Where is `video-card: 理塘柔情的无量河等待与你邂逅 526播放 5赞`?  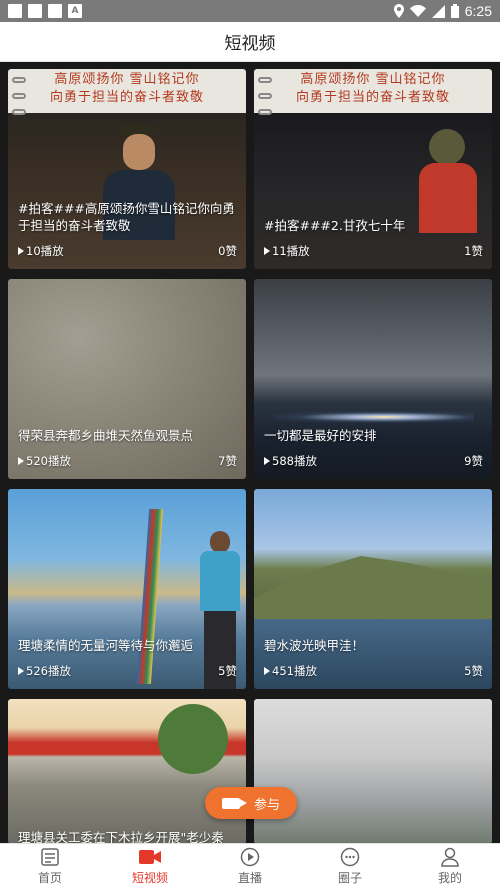
video-card: 理塘柔情的无量河等待与你邂逅 526播放 5赞 is located at coordinates (127, 589).